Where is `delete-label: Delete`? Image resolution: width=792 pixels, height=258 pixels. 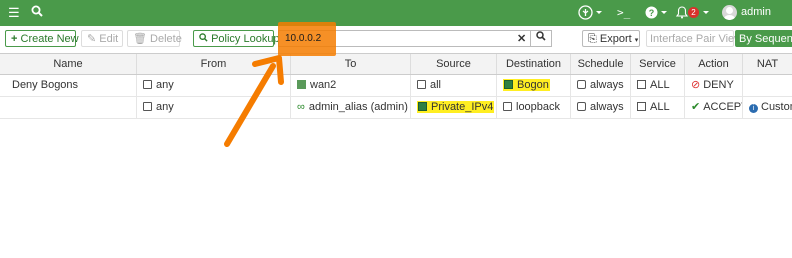
delete-label: Delete is located at coordinates (166, 39).